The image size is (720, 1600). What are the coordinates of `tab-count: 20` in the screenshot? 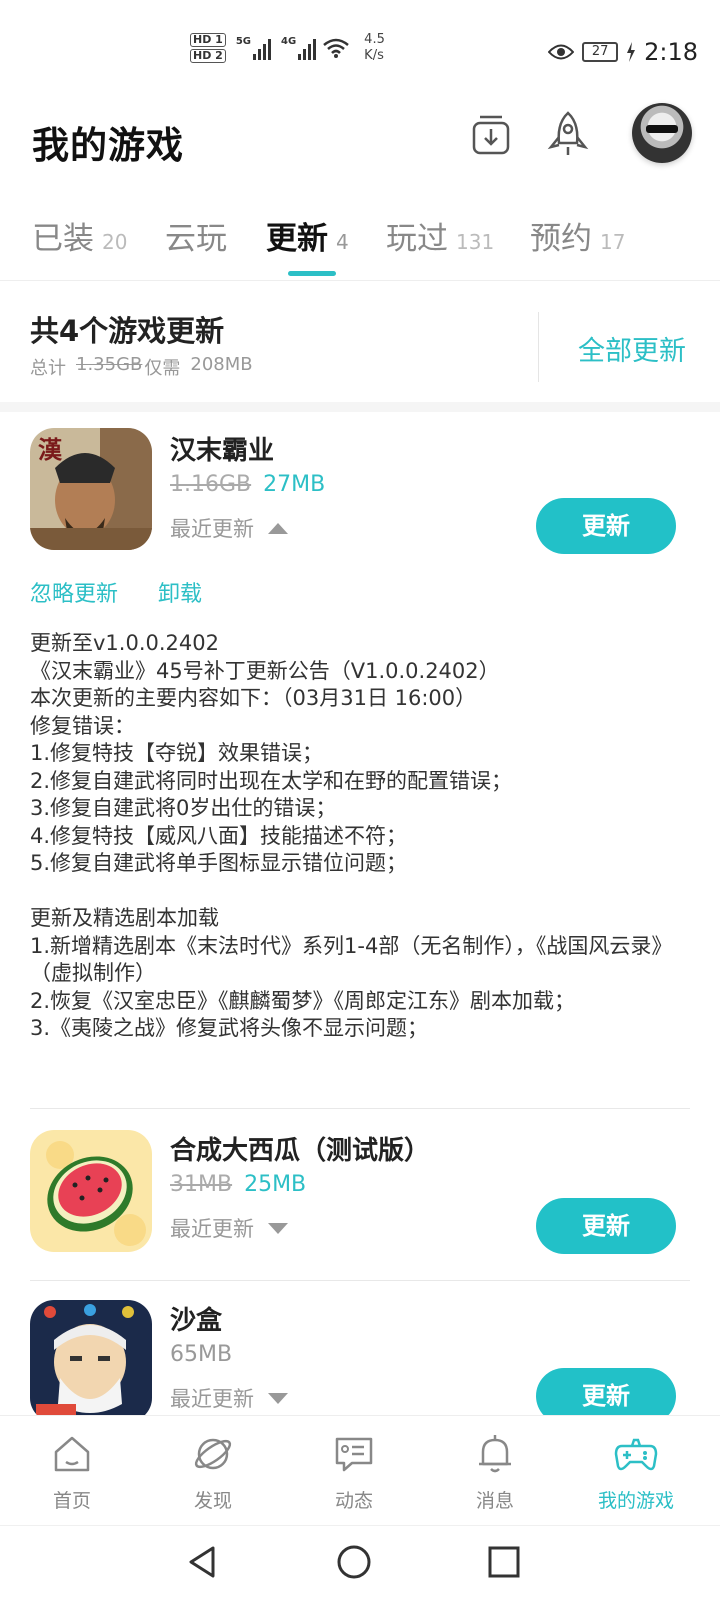 It's located at (115, 242).